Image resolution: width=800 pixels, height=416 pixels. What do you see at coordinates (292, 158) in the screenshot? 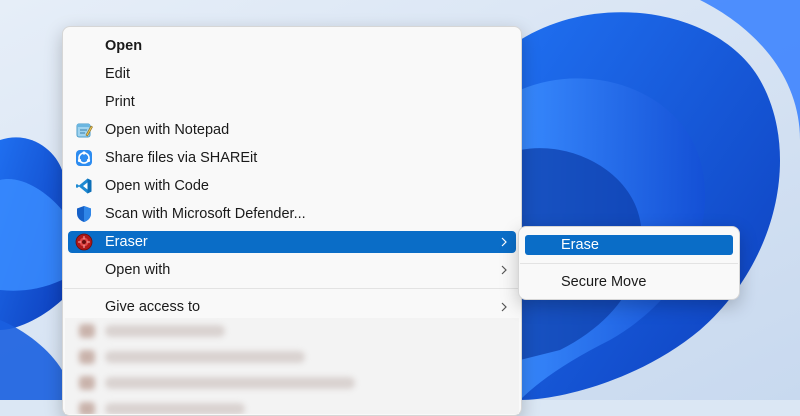
I see `menu-item-share-shareit: Share files via SHAREit` at bounding box center [292, 158].